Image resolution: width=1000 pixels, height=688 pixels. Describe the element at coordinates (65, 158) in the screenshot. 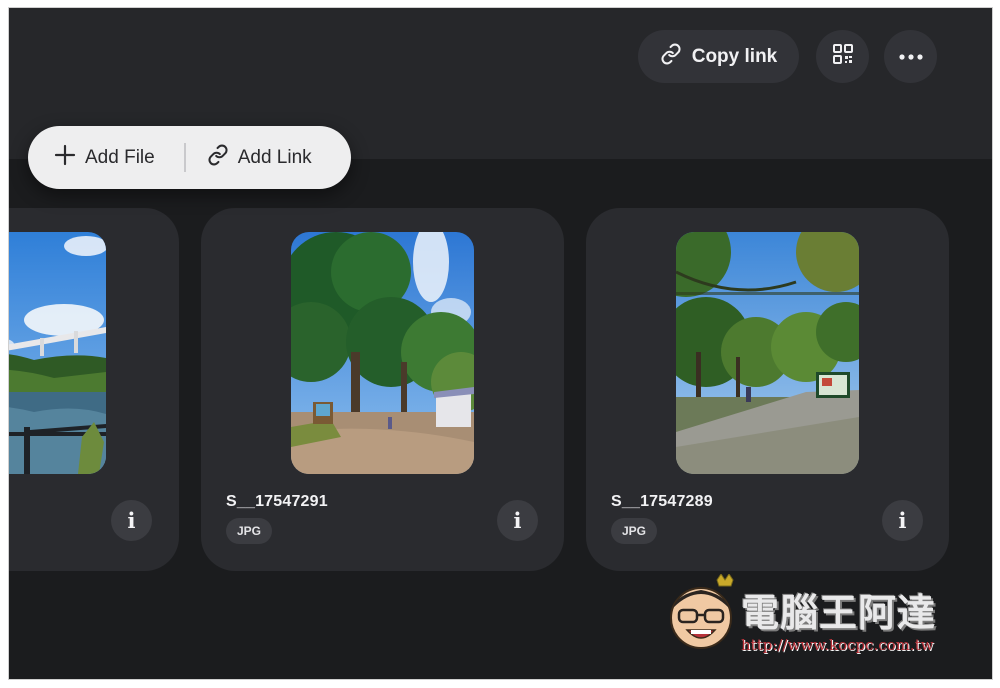

I see `plus-icon` at that location.